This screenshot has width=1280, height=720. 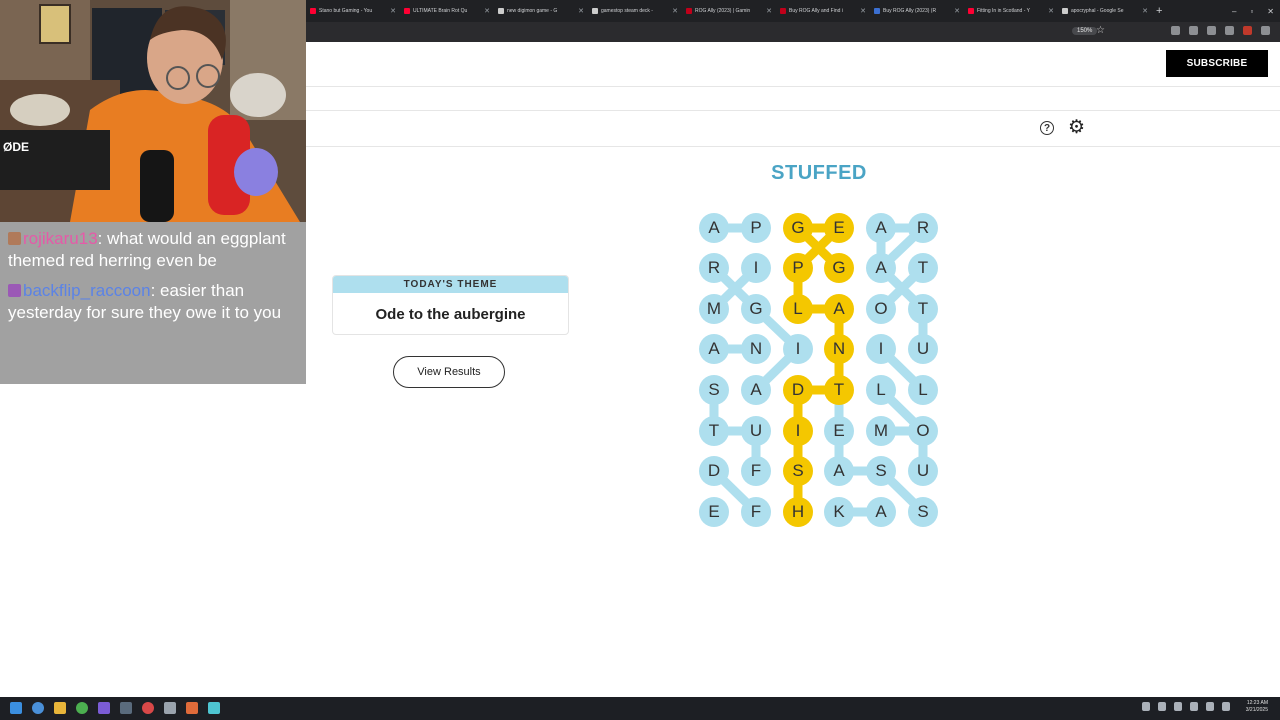 I want to click on keyboard-icon, so click(x=1226, y=706).